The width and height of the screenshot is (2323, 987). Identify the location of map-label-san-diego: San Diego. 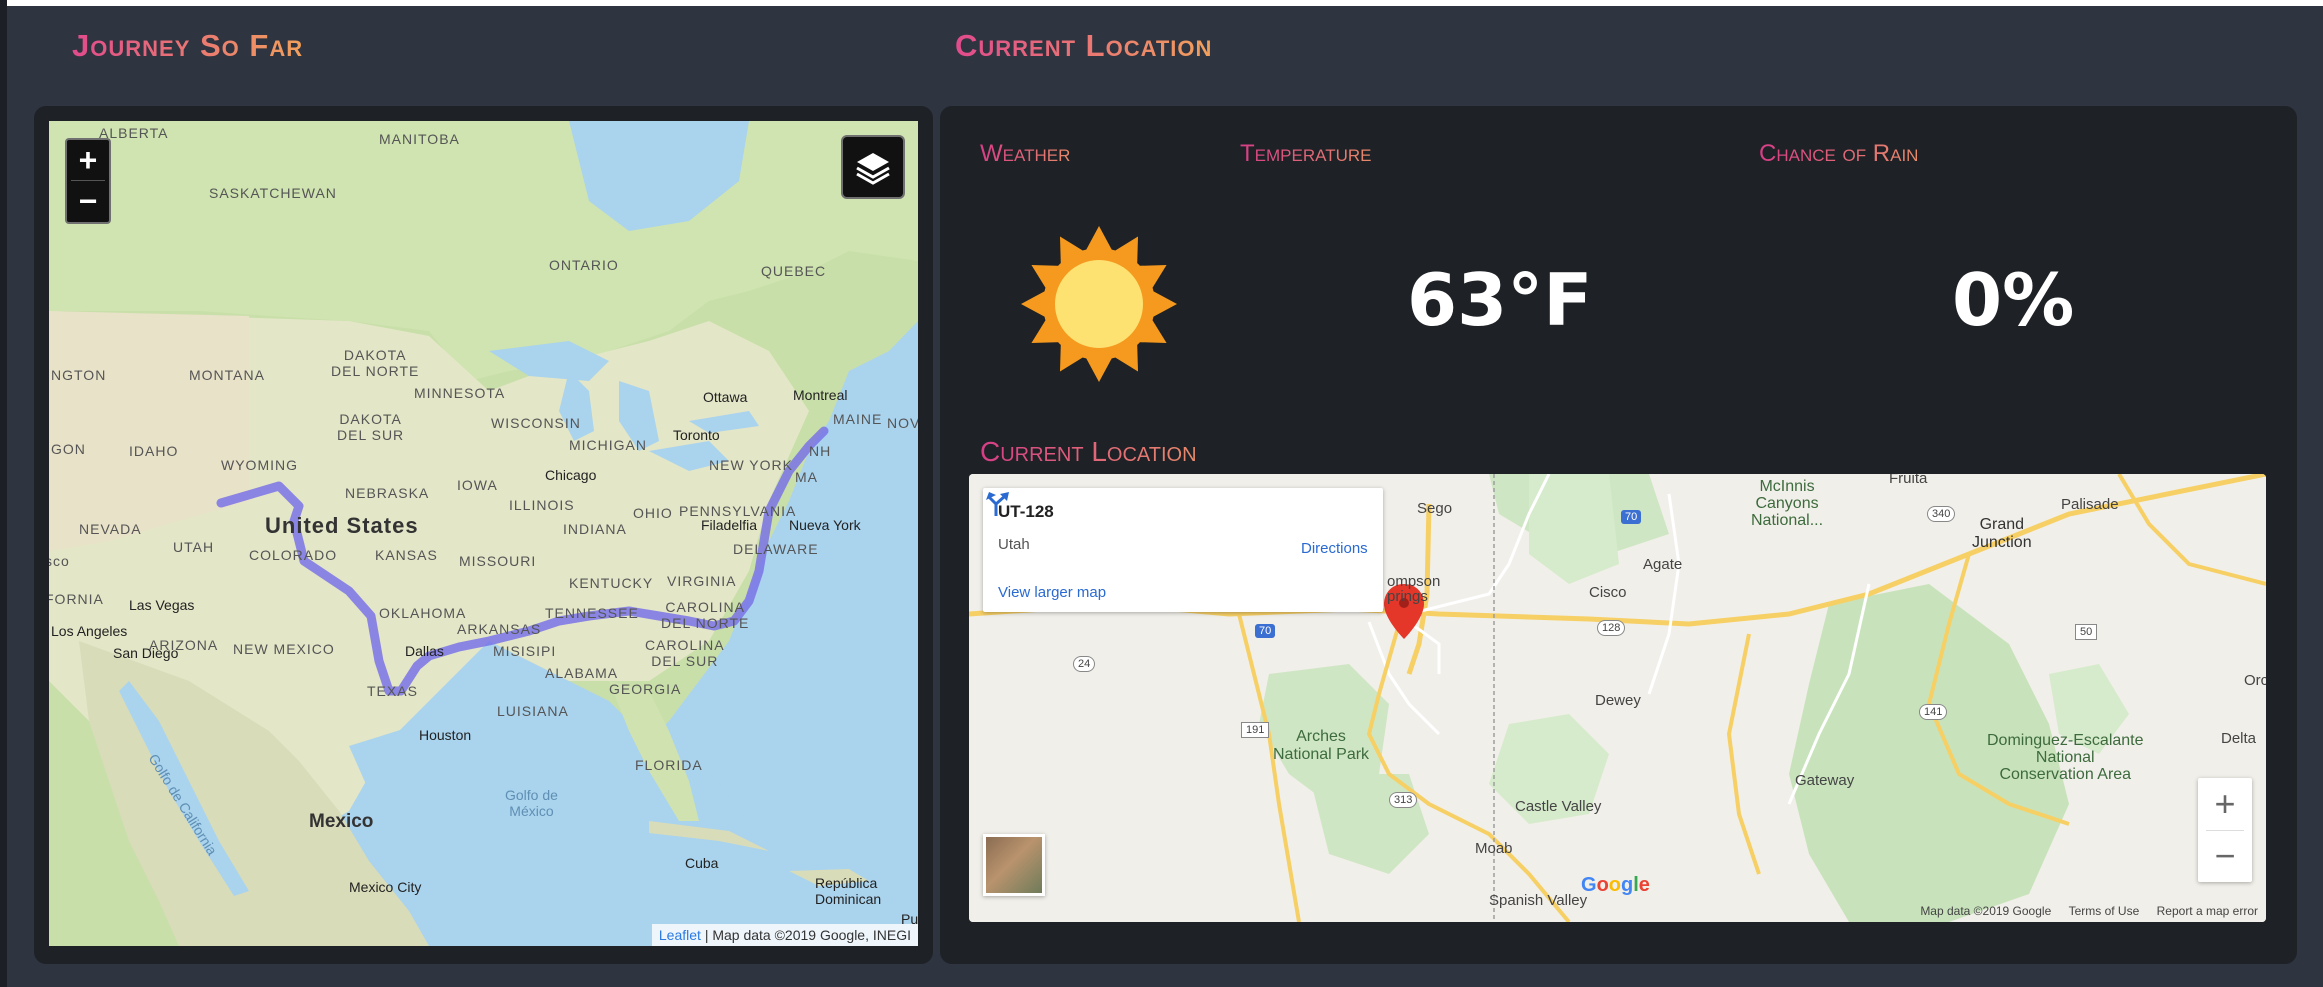
(146, 653).